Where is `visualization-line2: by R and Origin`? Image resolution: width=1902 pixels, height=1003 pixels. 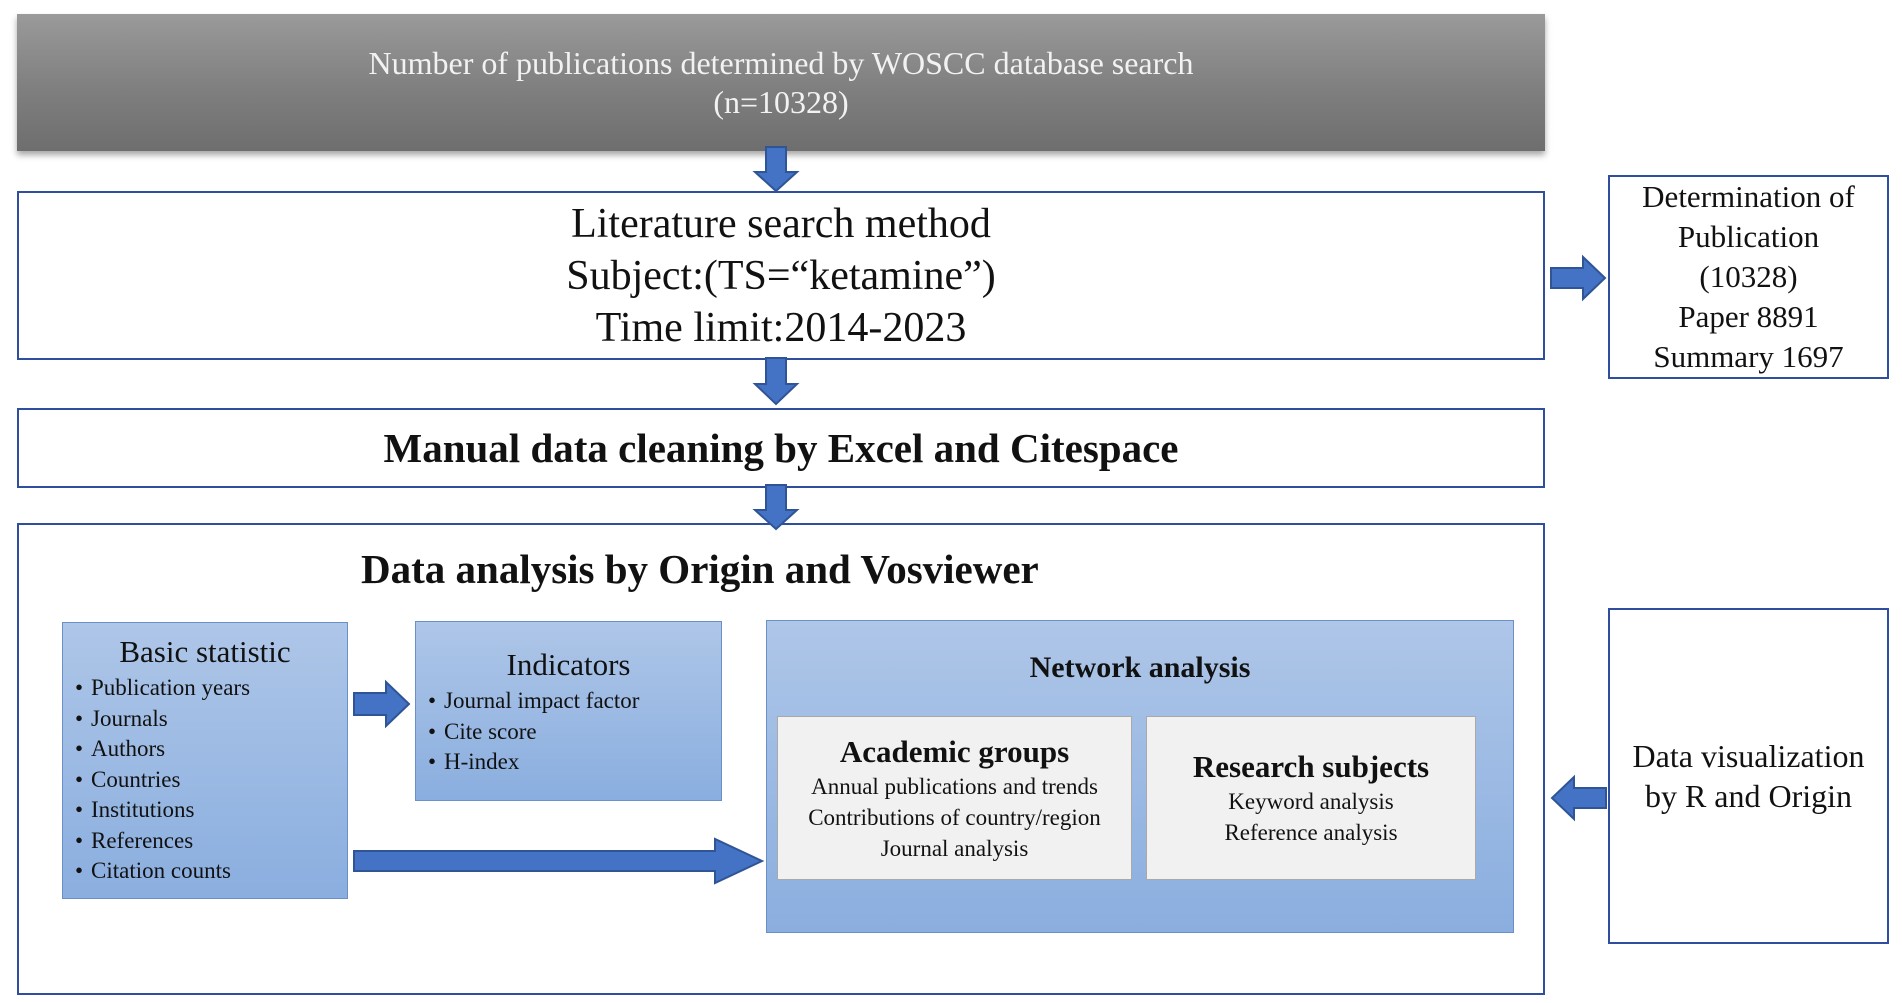
visualization-line2: by R and Origin is located at coordinates (1748, 796).